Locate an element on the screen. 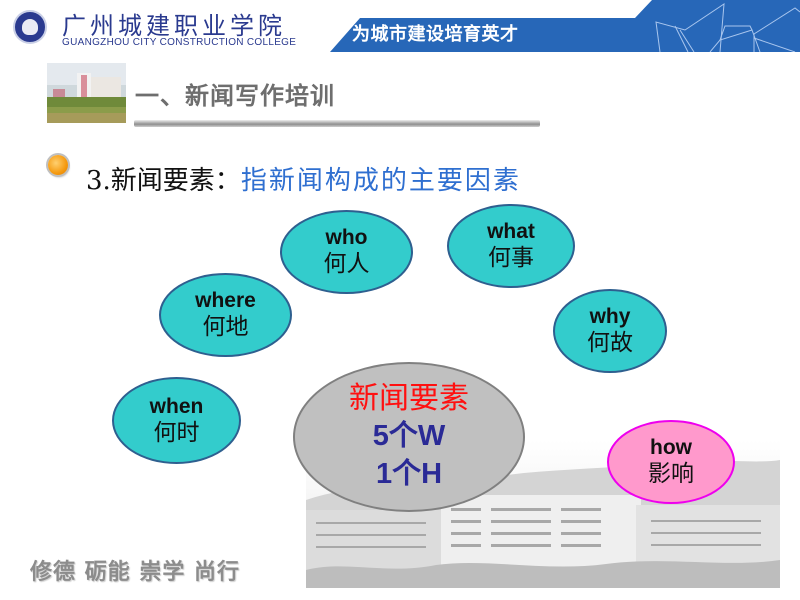 The width and height of the screenshot is (800, 600). element-what: what 何事 is located at coordinates (511, 246).